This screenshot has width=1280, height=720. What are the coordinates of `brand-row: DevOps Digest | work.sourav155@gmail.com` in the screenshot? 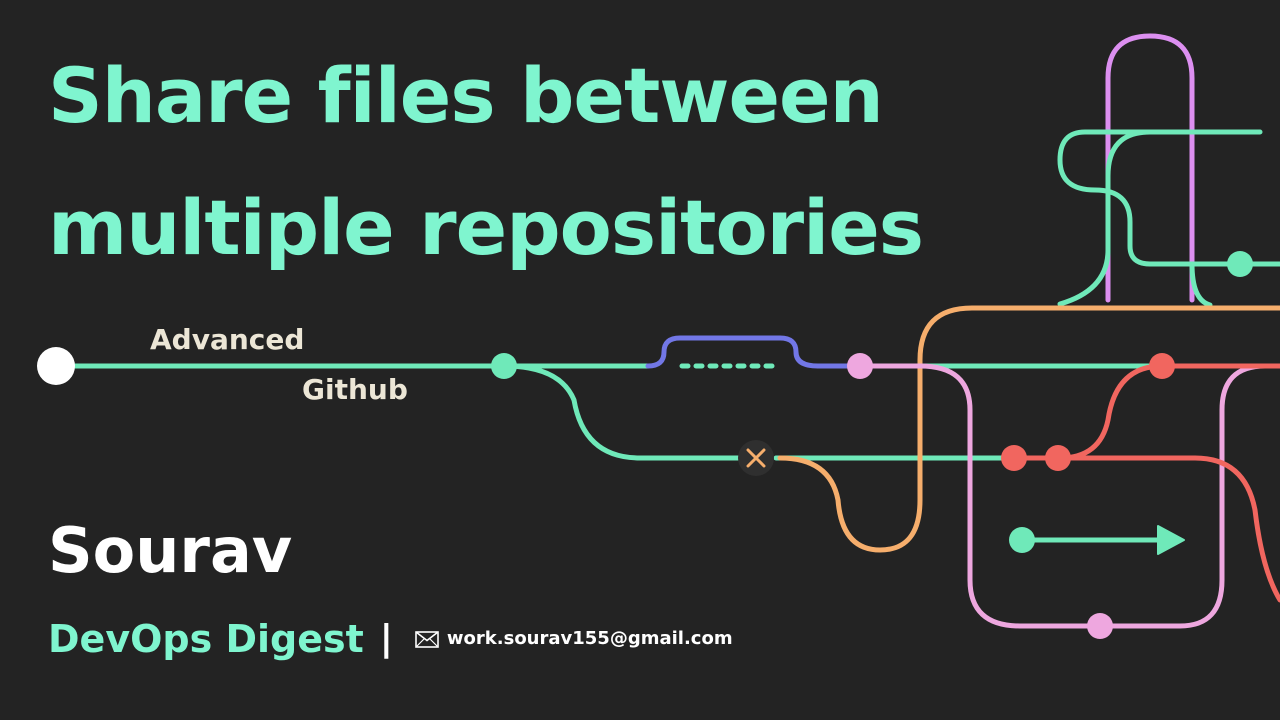 It's located at (390, 639).